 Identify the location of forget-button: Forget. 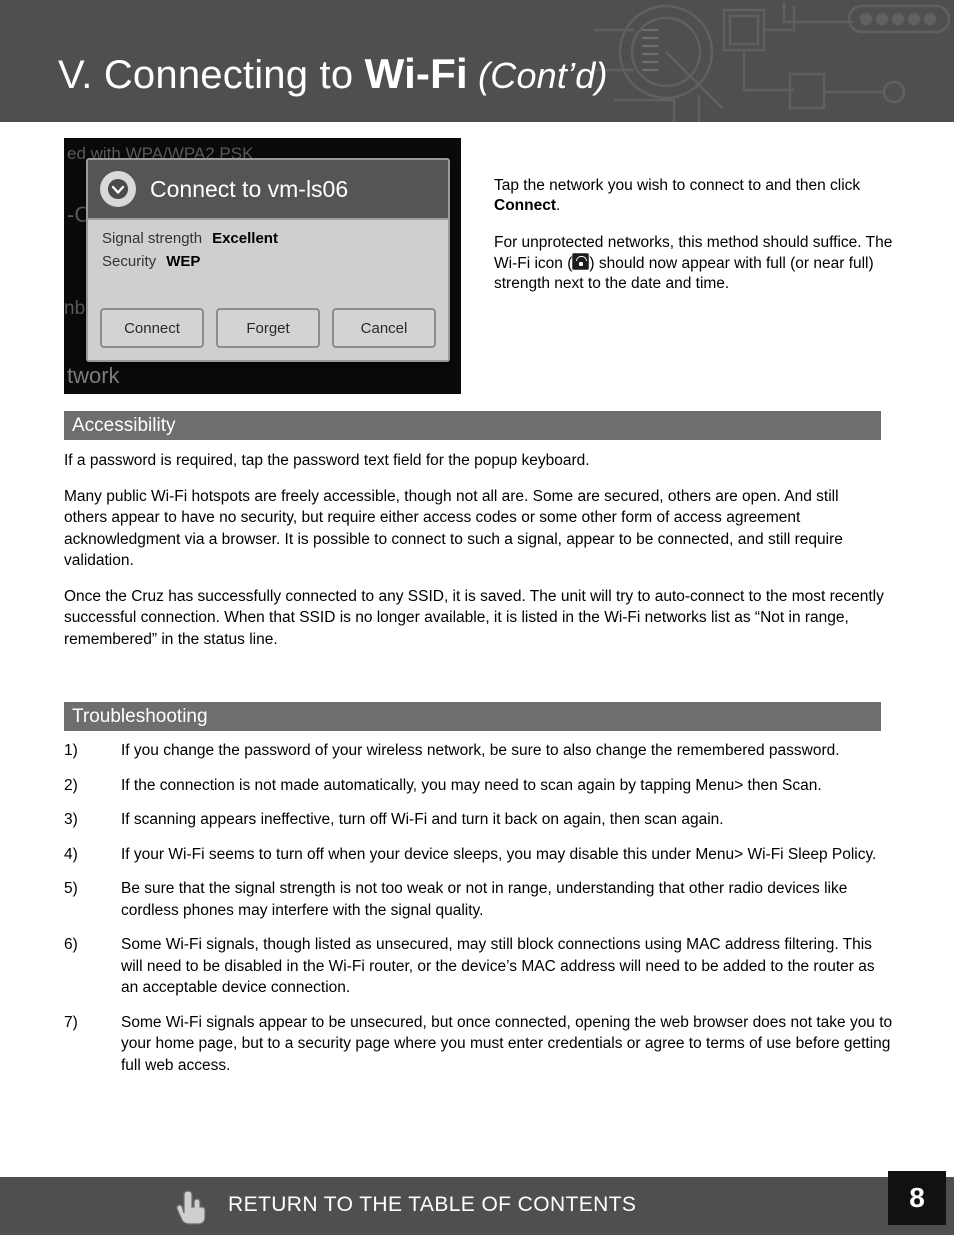
(268, 328).